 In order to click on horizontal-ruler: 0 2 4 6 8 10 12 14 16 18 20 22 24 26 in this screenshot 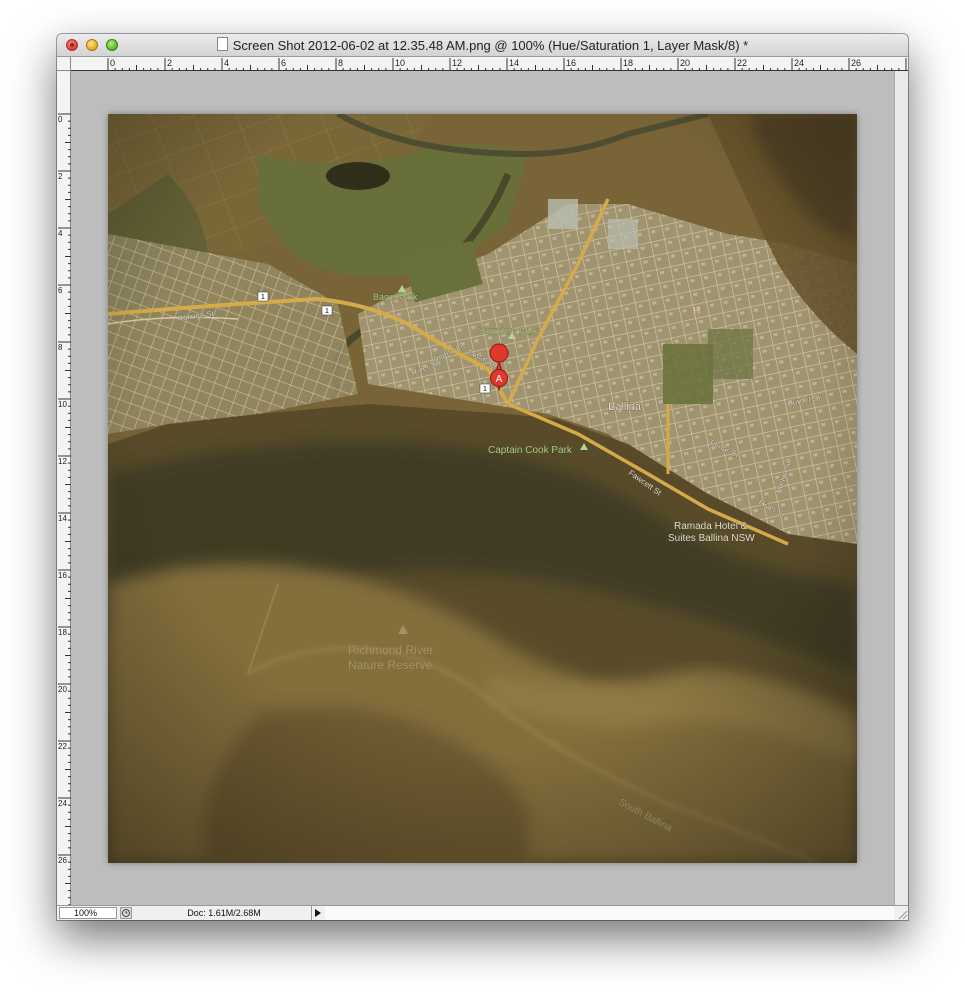, I will do `click(489, 64)`.